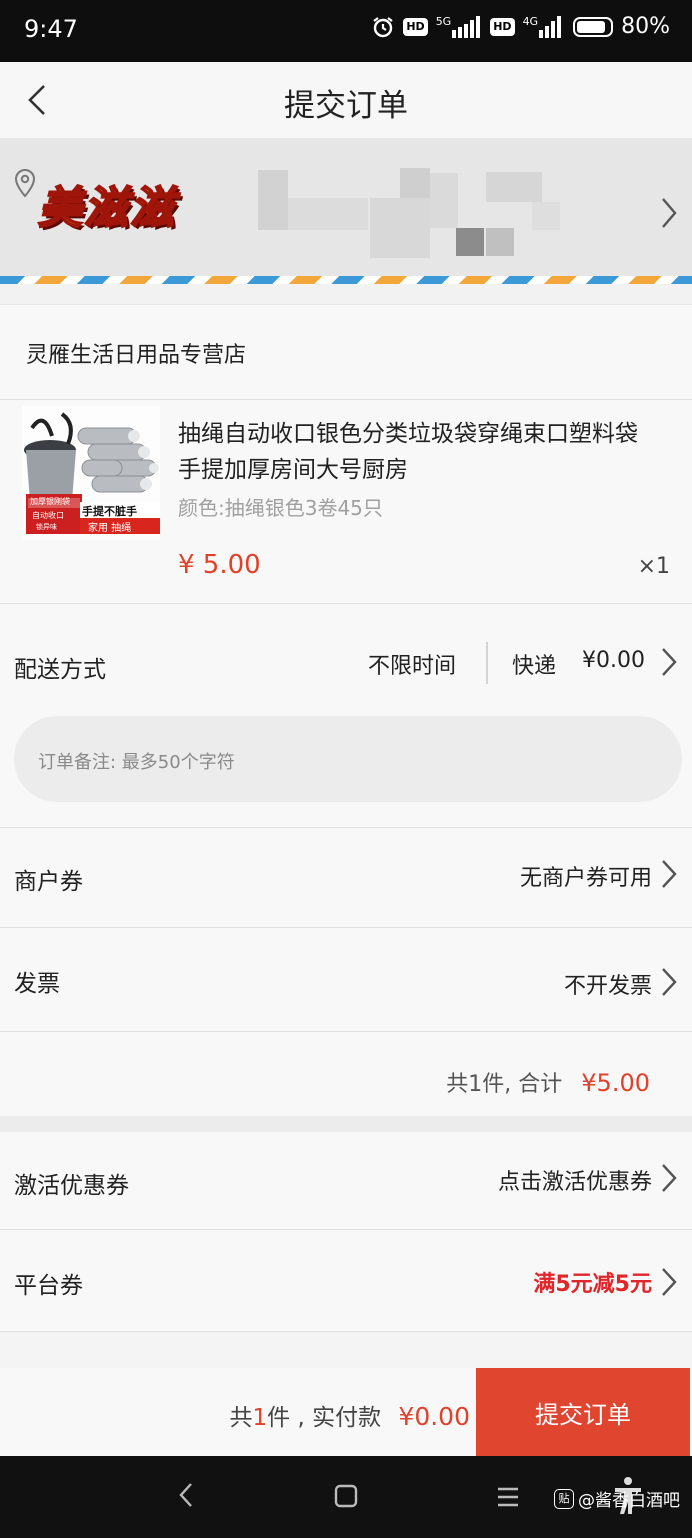  What do you see at coordinates (346, 31) in the screenshot?
I see `status-bar: 9:47 HD 5G HD 4G 80%` at bounding box center [346, 31].